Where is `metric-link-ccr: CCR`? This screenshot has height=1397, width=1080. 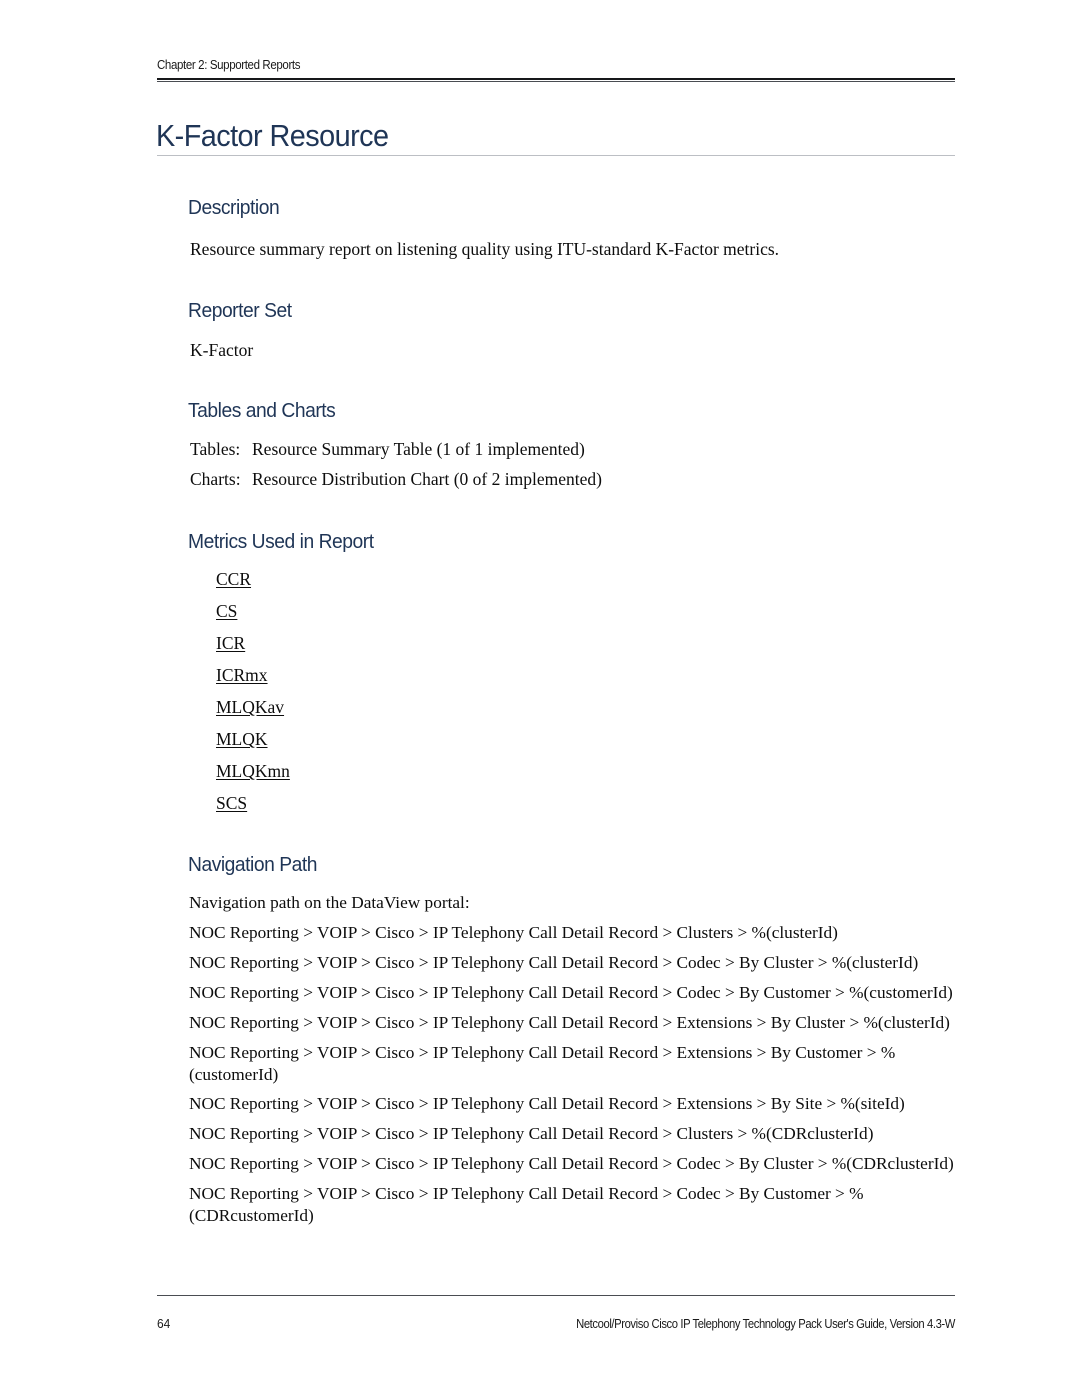
metric-link-ccr: CCR is located at coordinates (233, 579).